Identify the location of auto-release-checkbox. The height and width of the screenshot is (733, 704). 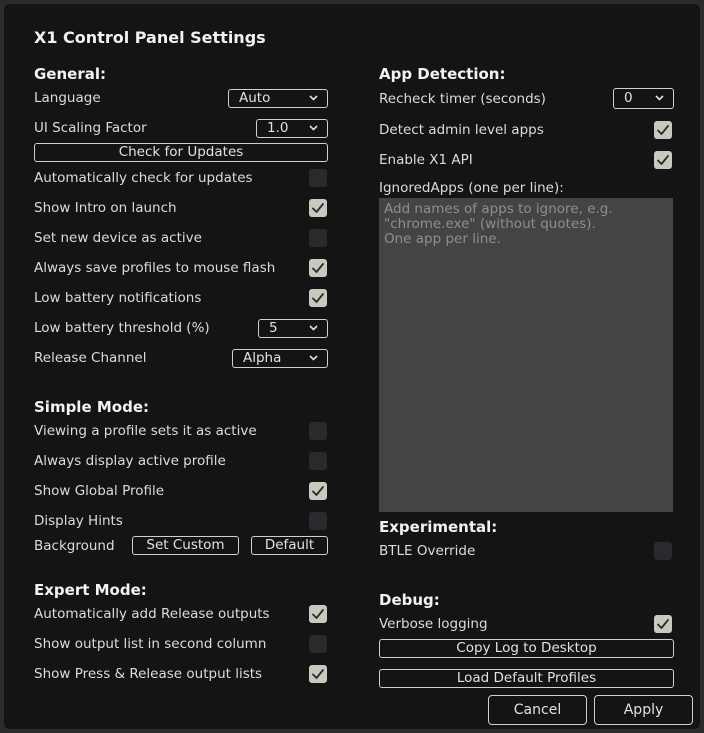
(318, 614).